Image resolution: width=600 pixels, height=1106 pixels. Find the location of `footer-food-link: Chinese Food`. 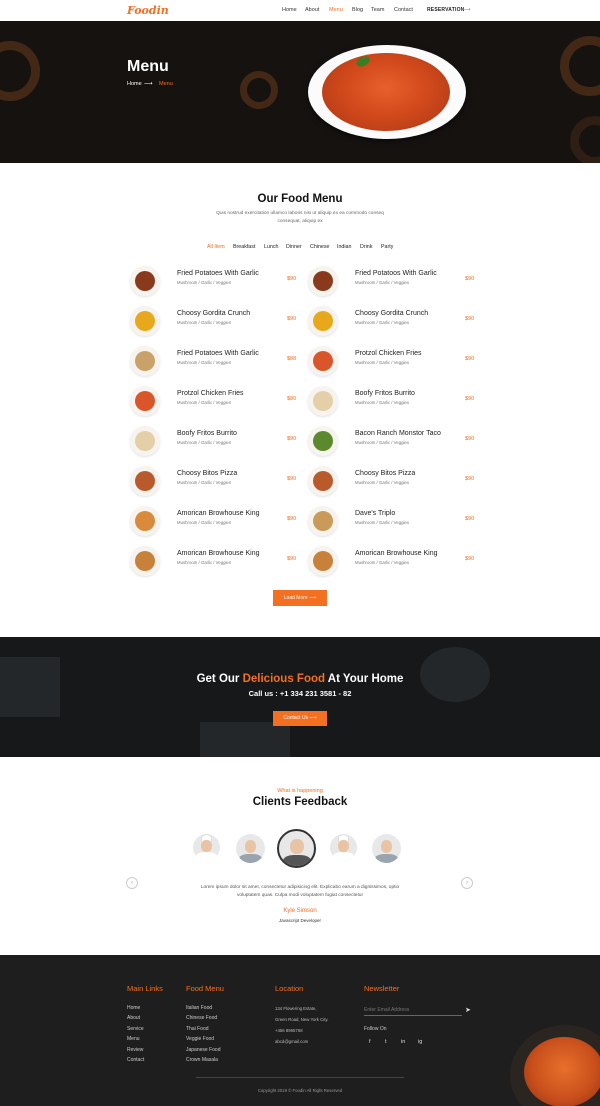

footer-food-link: Chinese Food is located at coordinates (201, 1018).